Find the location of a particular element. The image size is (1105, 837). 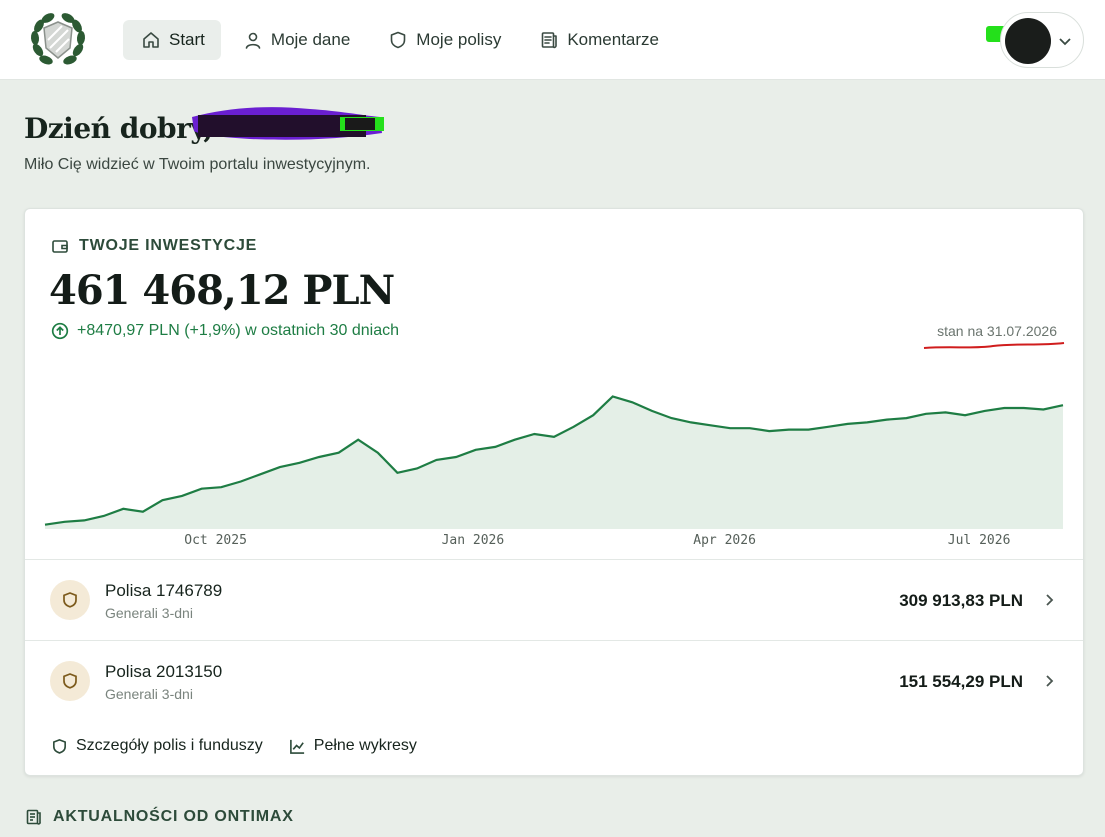

chevron-down-icon is located at coordinates (1065, 42).